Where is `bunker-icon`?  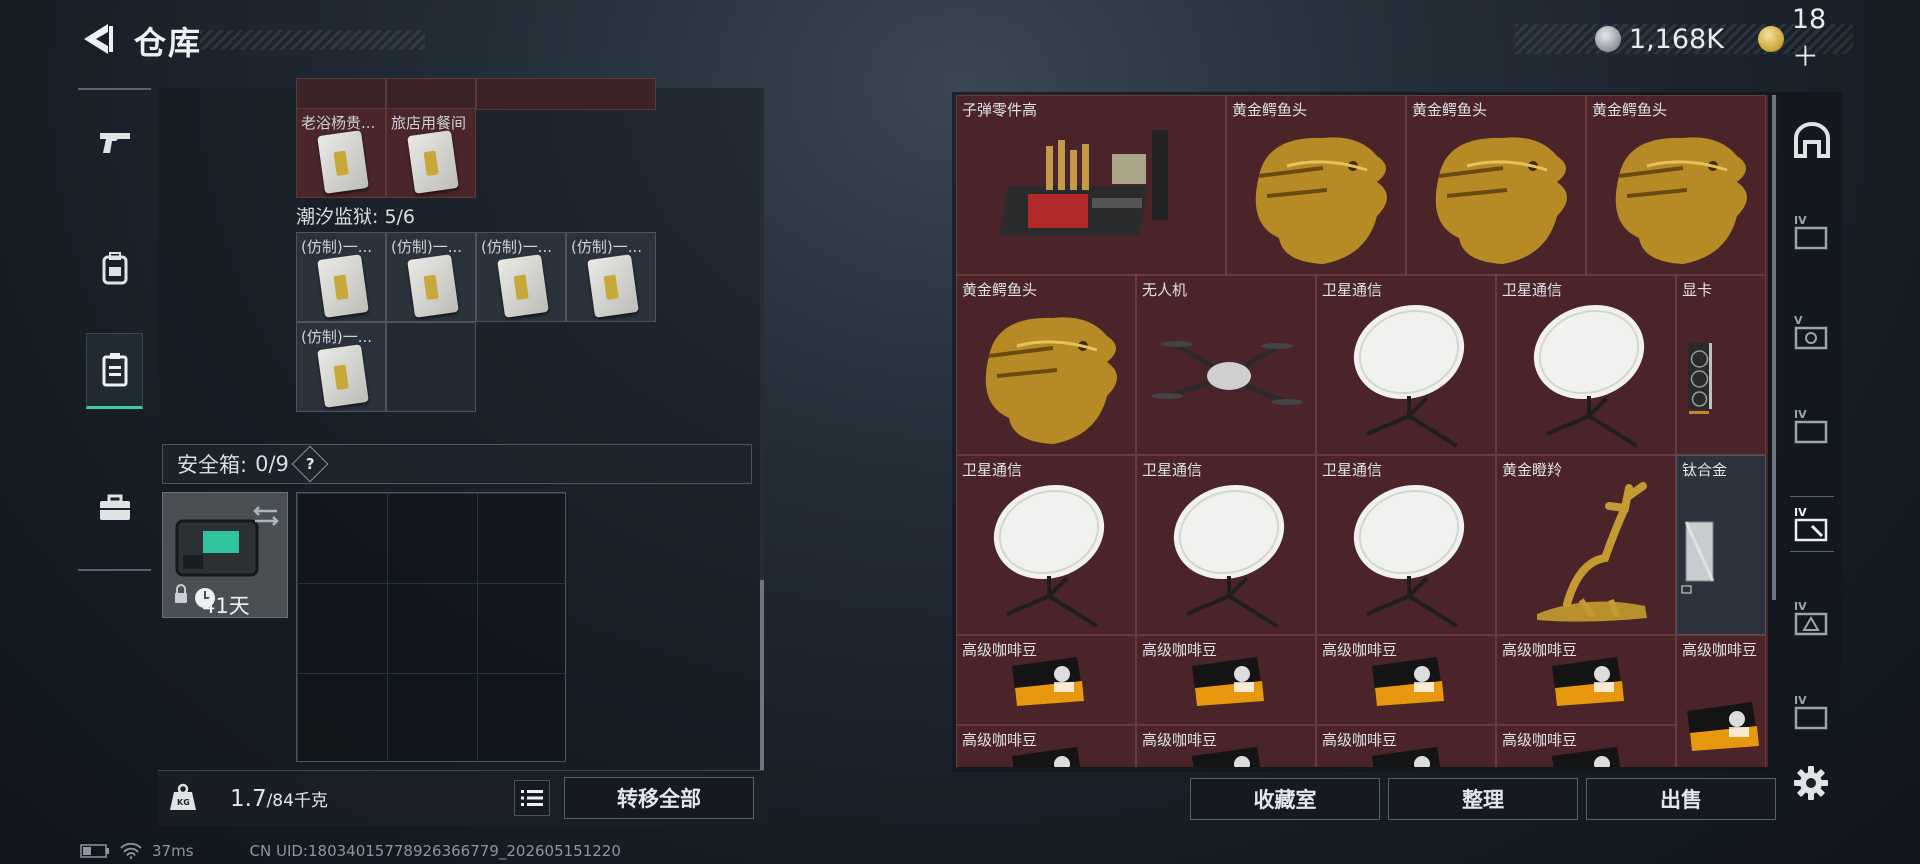
bunker-icon is located at coordinates (1812, 140).